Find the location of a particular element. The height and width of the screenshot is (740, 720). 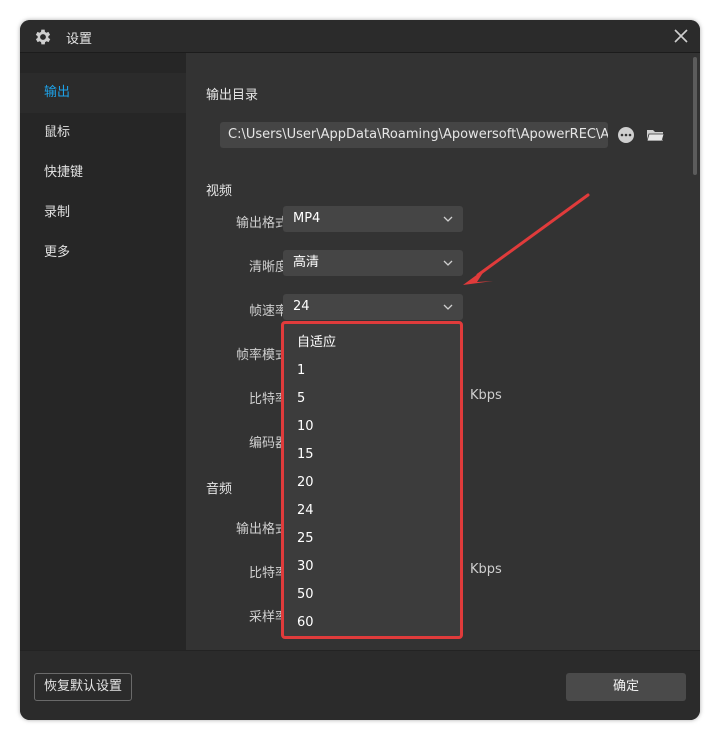

audio-bitrate-unit: Kbps is located at coordinates (486, 569).